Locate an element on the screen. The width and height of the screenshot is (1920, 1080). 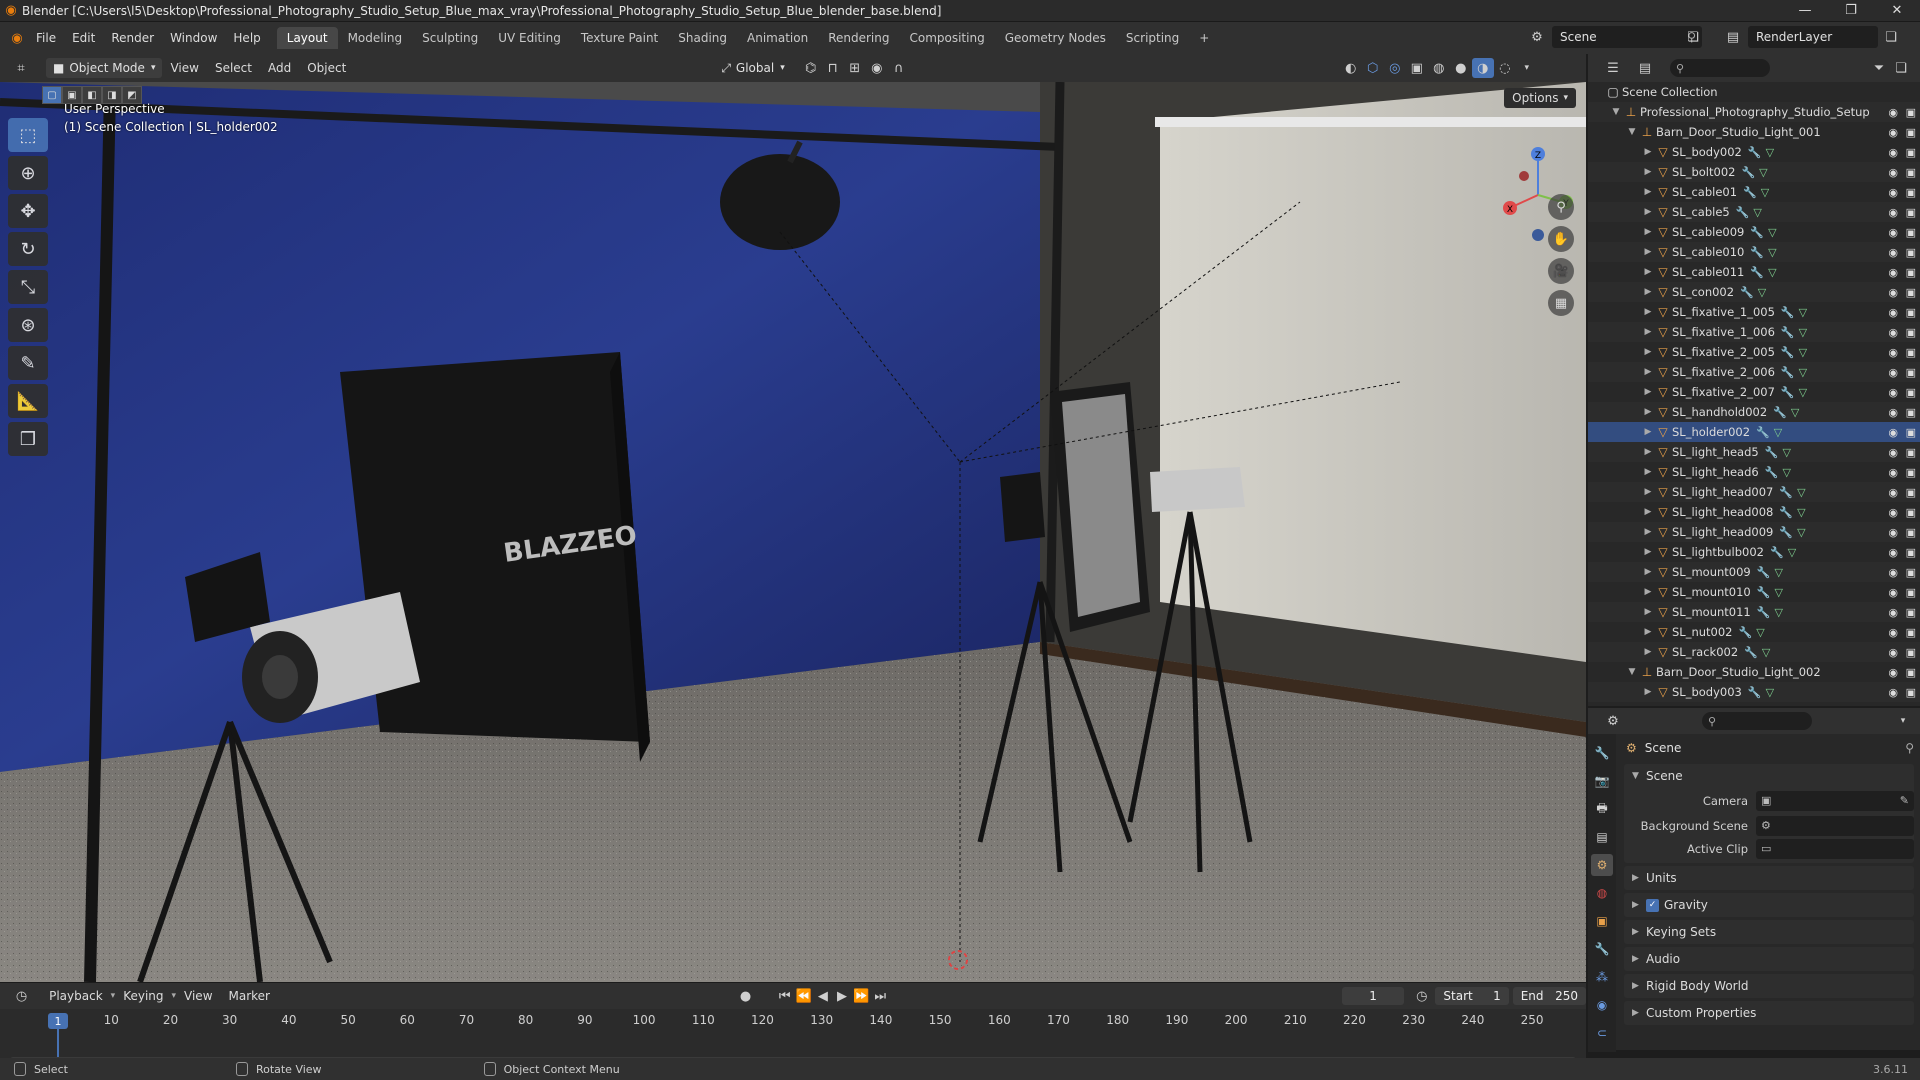
constraints-tab-icon: ⊂ is located at coordinates (1602, 1033).